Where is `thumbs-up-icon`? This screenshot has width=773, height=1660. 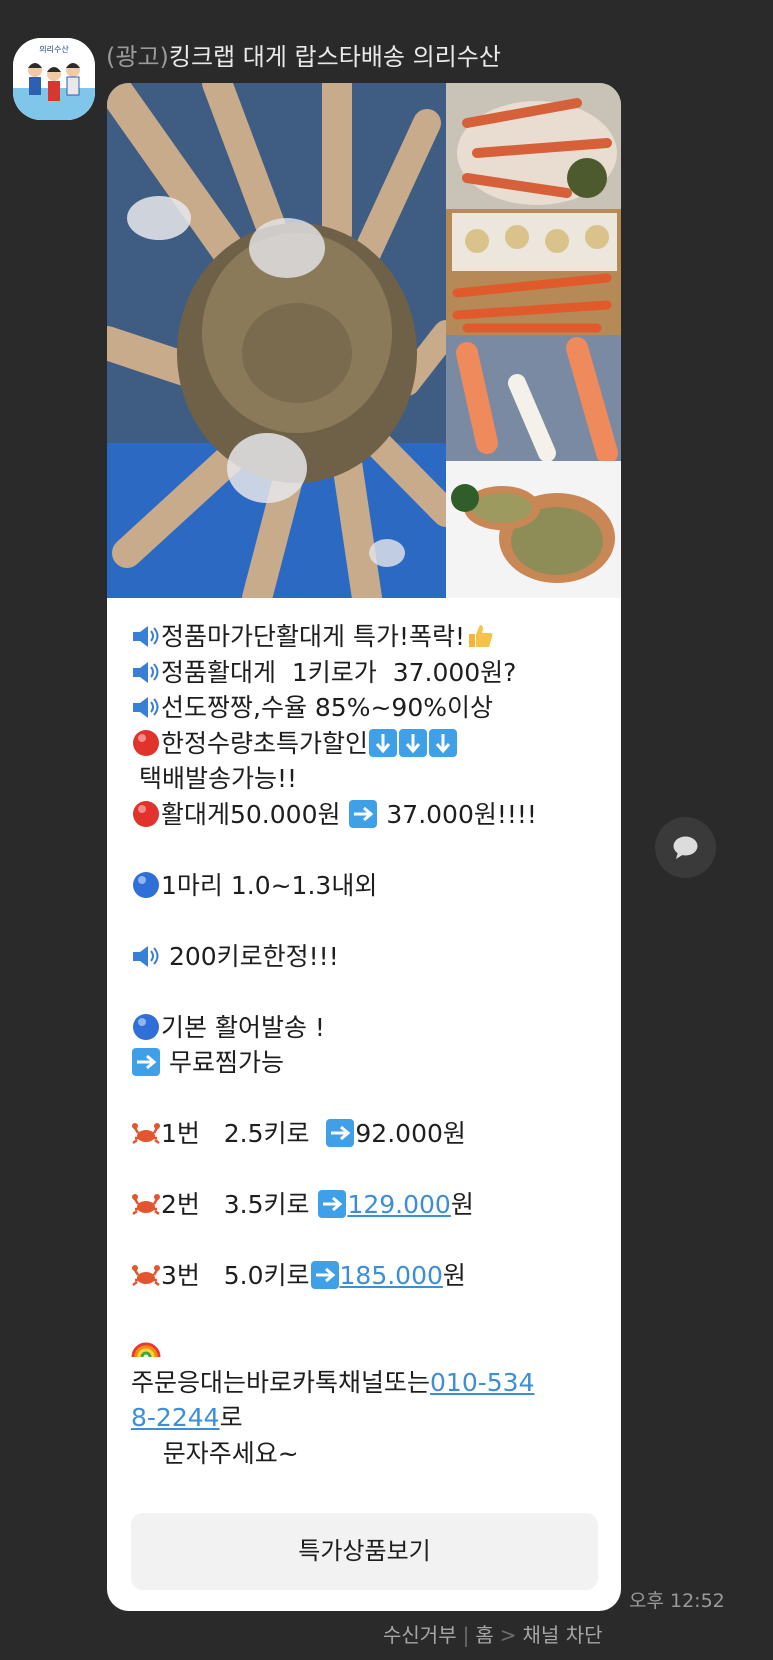 thumbs-up-icon is located at coordinates (481, 636).